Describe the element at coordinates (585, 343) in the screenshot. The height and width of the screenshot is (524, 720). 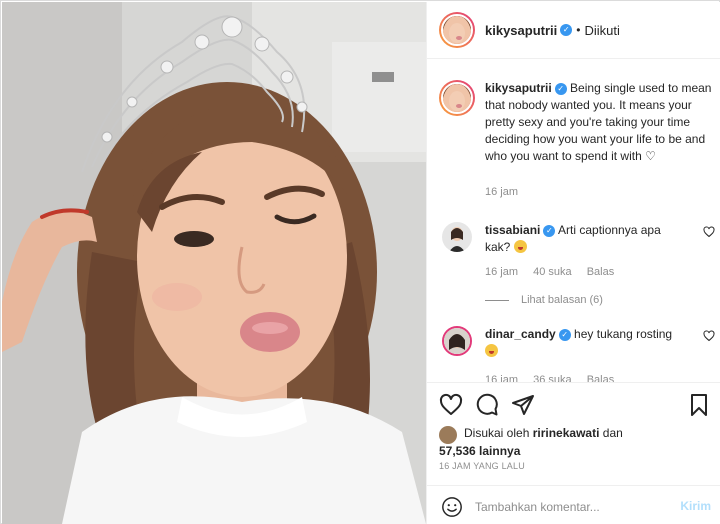
I see `comment-text-block: dinar_candy ✓ hey tukang rosting` at that location.